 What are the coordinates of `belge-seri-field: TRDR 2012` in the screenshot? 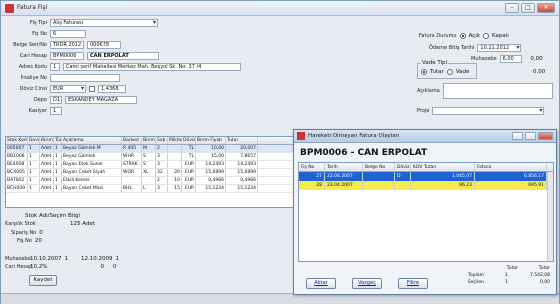 It's located at (67, 45).